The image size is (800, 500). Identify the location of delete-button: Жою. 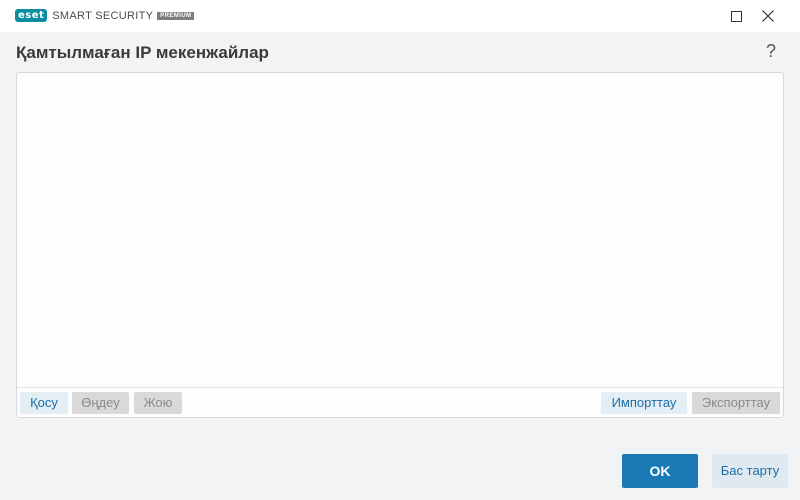
(158, 403).